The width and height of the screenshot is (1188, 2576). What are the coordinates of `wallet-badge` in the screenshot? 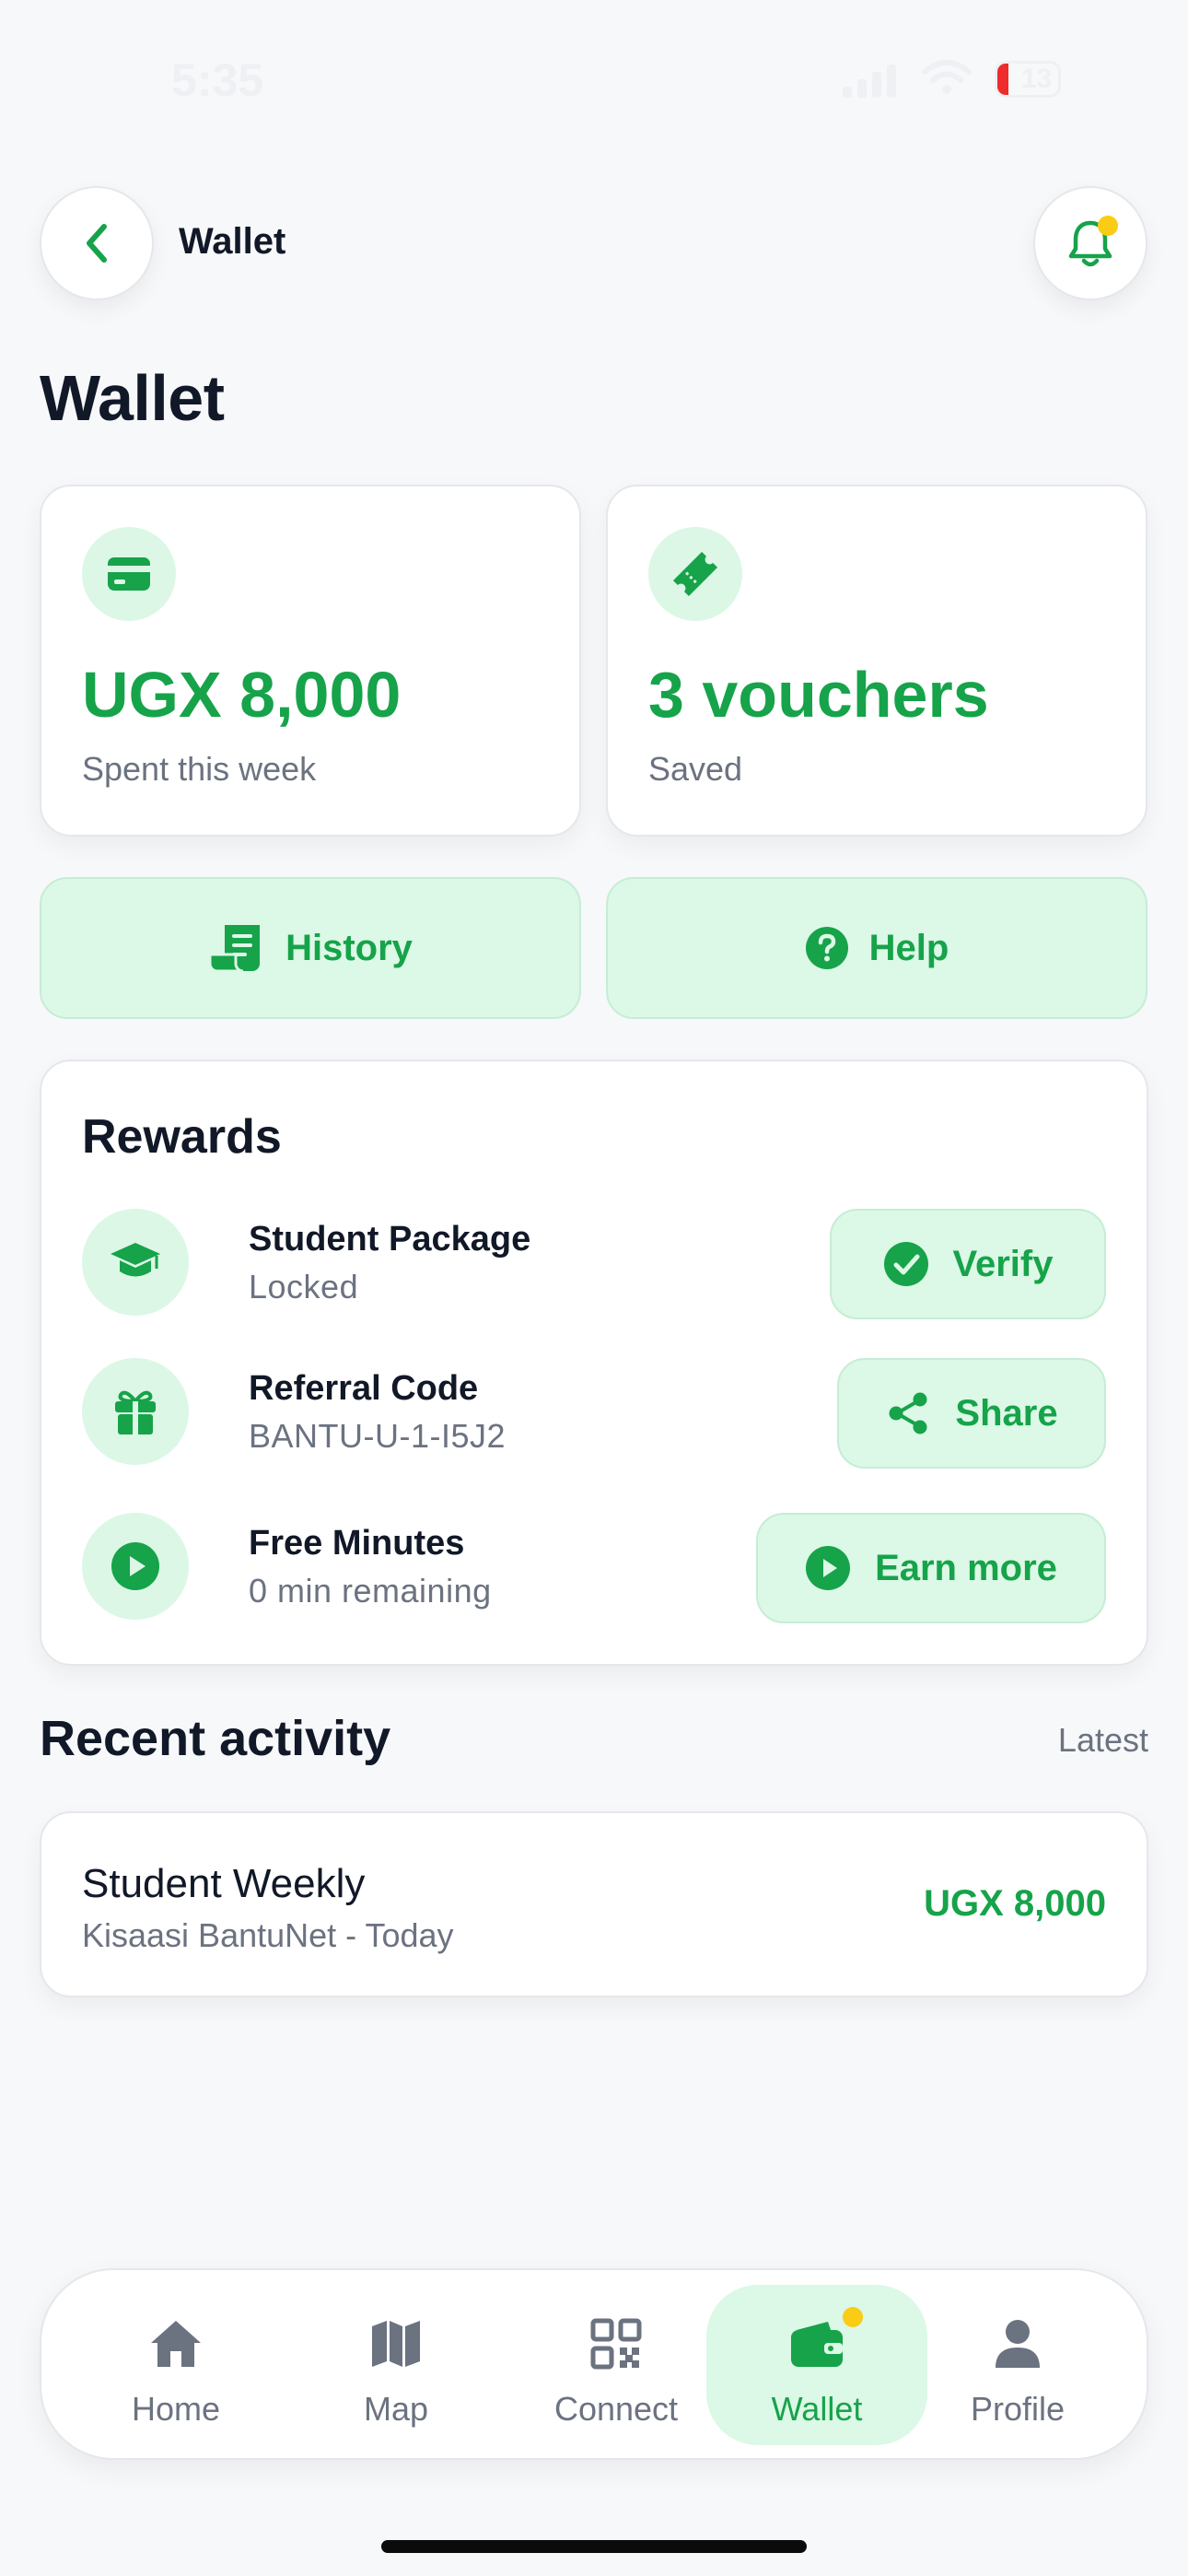 It's located at (853, 2317).